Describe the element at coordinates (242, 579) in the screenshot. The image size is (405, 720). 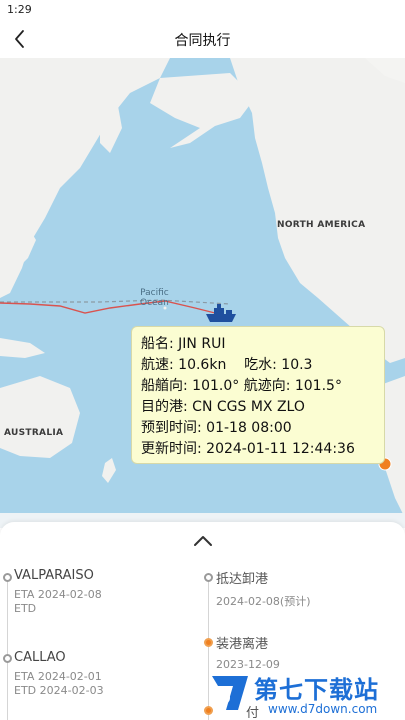
I see `step-name: 抵达卸港` at that location.